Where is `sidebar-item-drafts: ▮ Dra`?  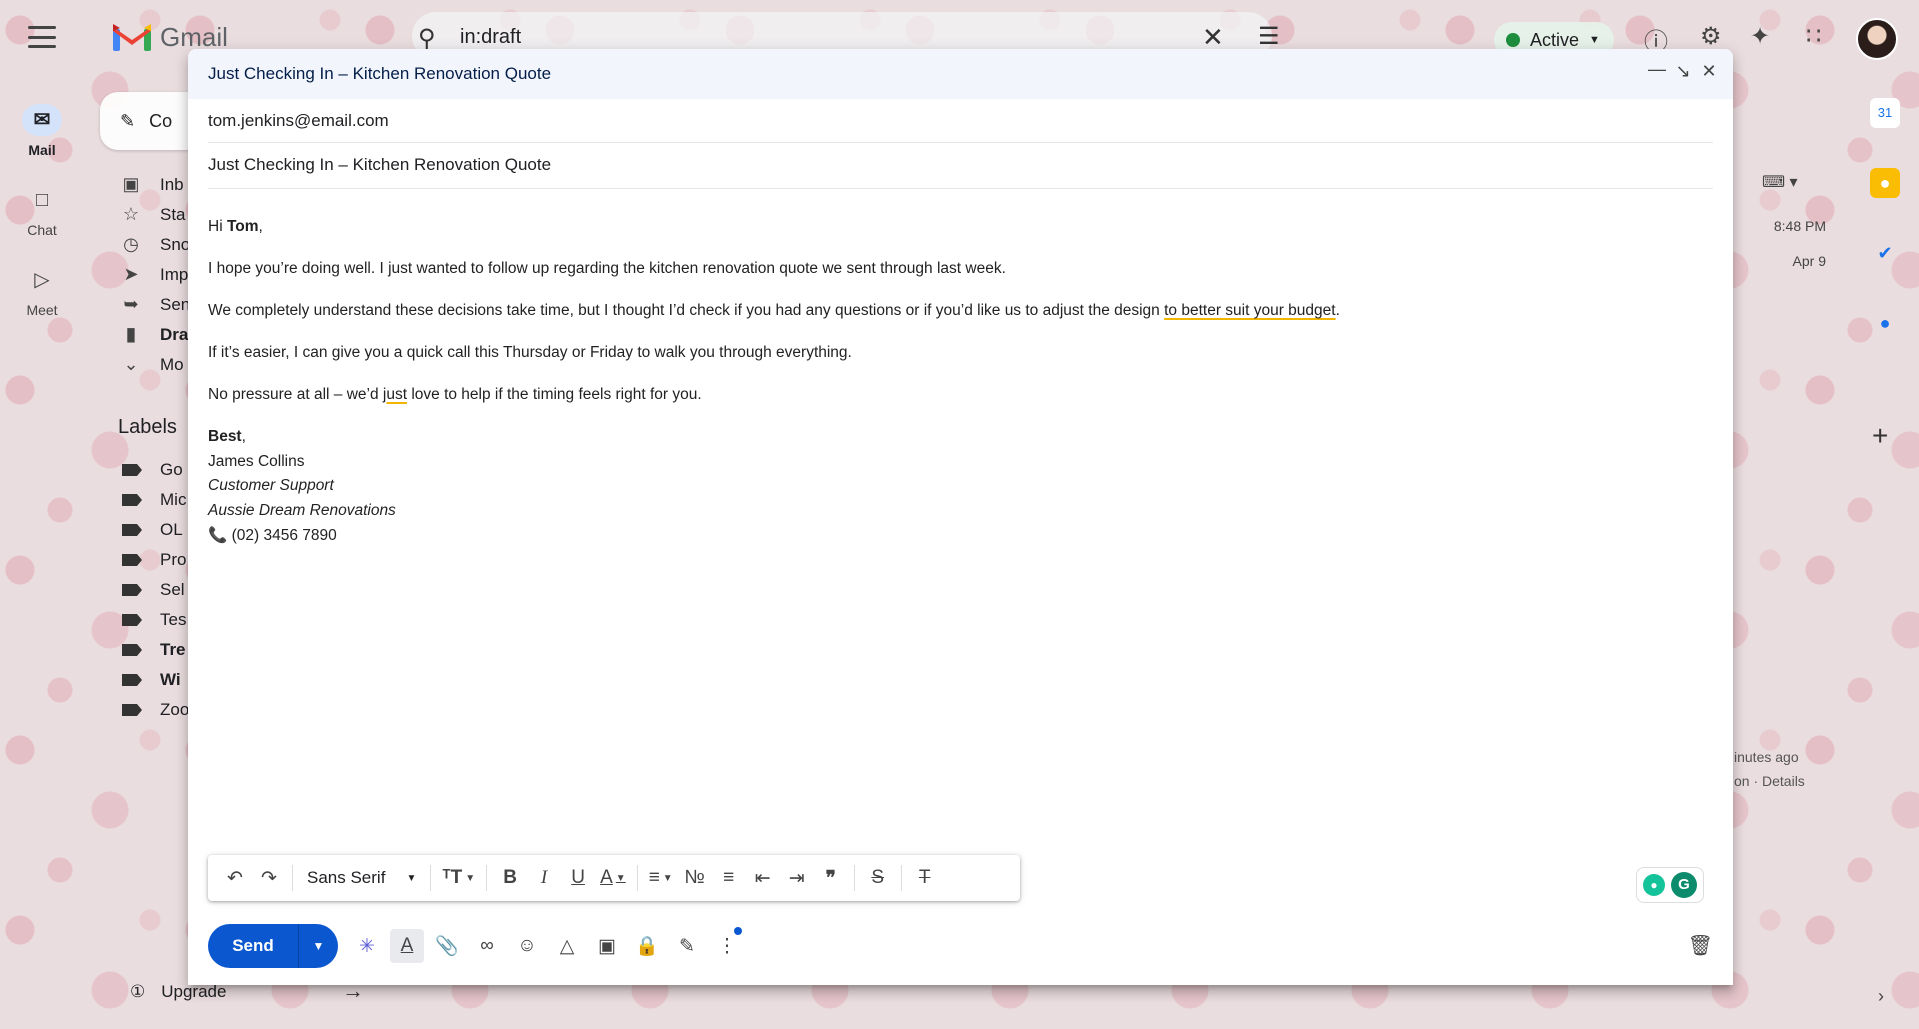
sidebar-item-drafts: ▮ Dra is located at coordinates (154, 334).